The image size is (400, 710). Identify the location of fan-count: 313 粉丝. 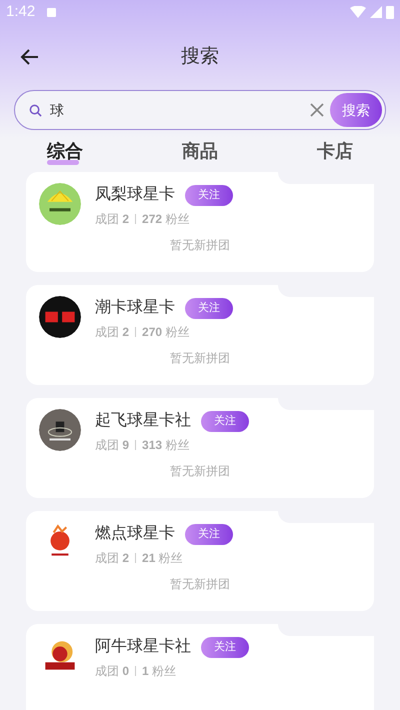
(166, 445).